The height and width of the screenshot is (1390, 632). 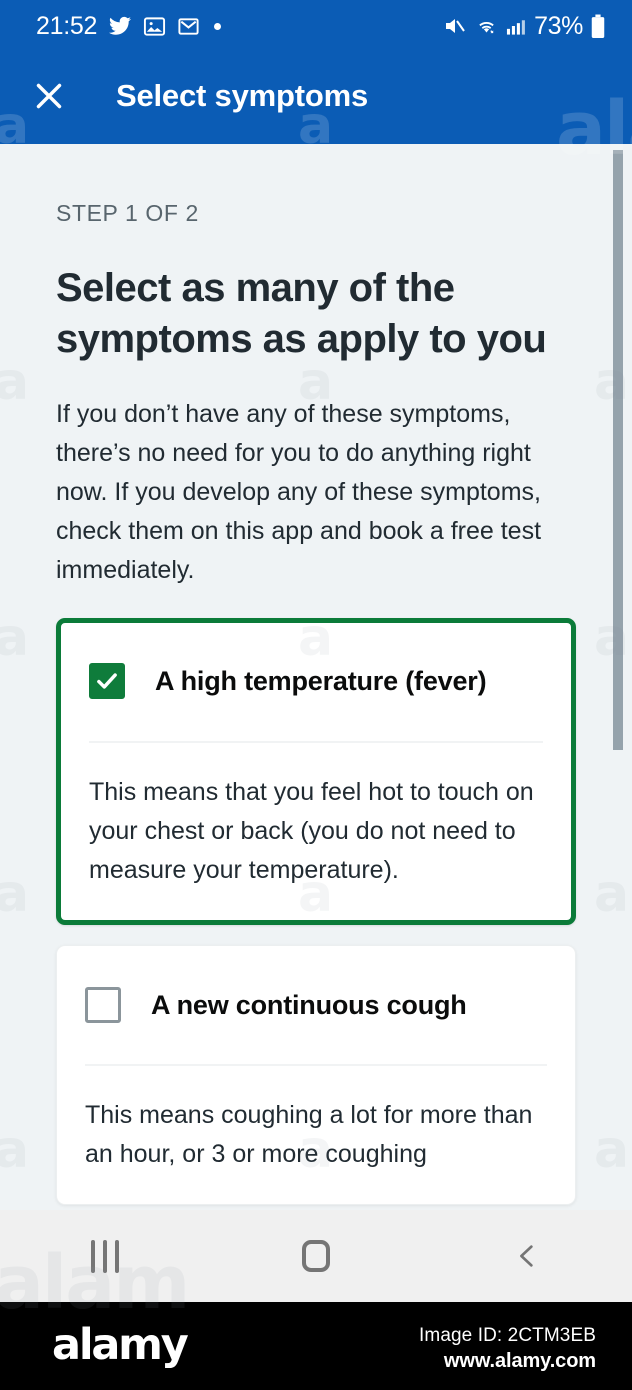 I want to click on android-nav-bar, so click(x=316, y=1256).